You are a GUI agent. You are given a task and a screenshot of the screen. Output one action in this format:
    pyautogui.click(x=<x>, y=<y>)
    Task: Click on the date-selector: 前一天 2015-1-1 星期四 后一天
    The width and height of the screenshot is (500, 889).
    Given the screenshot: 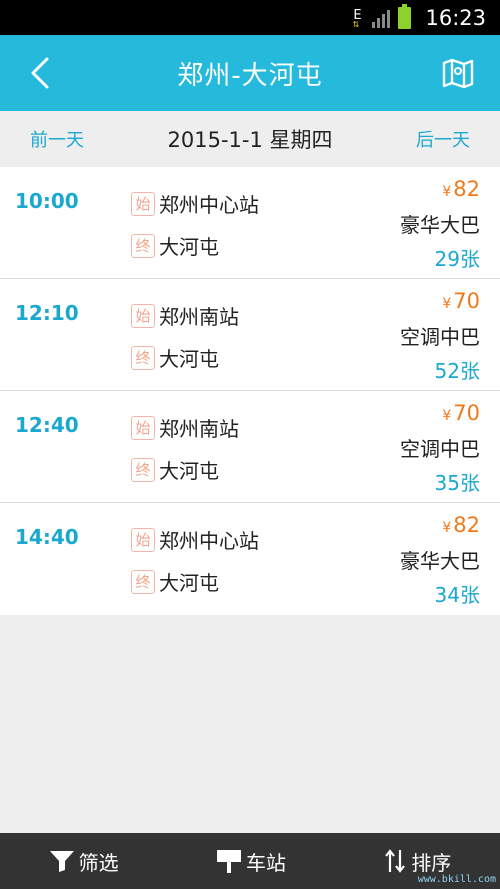 What is the action you would take?
    pyautogui.click(x=250, y=139)
    